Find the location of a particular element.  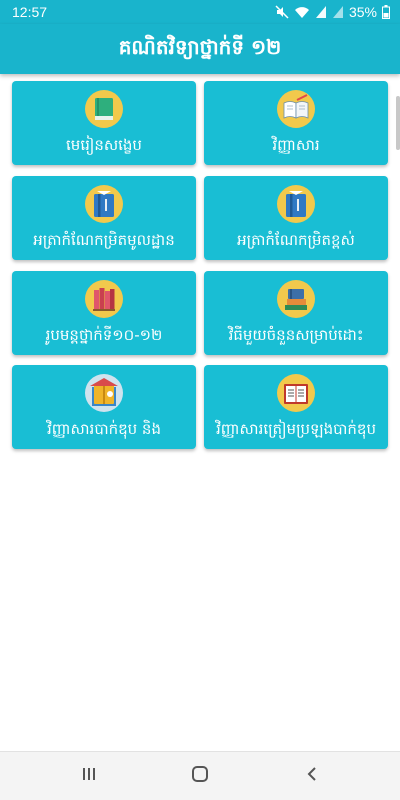

menu-card-bacii-exams: វិញ្ញាសារបាក់ឌុប និង is located at coordinates (104, 407).